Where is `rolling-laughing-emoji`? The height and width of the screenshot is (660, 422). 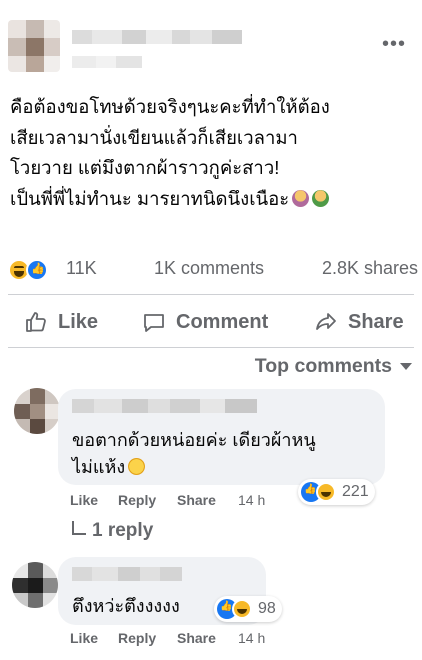 rolling-laughing-emoji is located at coordinates (137, 466).